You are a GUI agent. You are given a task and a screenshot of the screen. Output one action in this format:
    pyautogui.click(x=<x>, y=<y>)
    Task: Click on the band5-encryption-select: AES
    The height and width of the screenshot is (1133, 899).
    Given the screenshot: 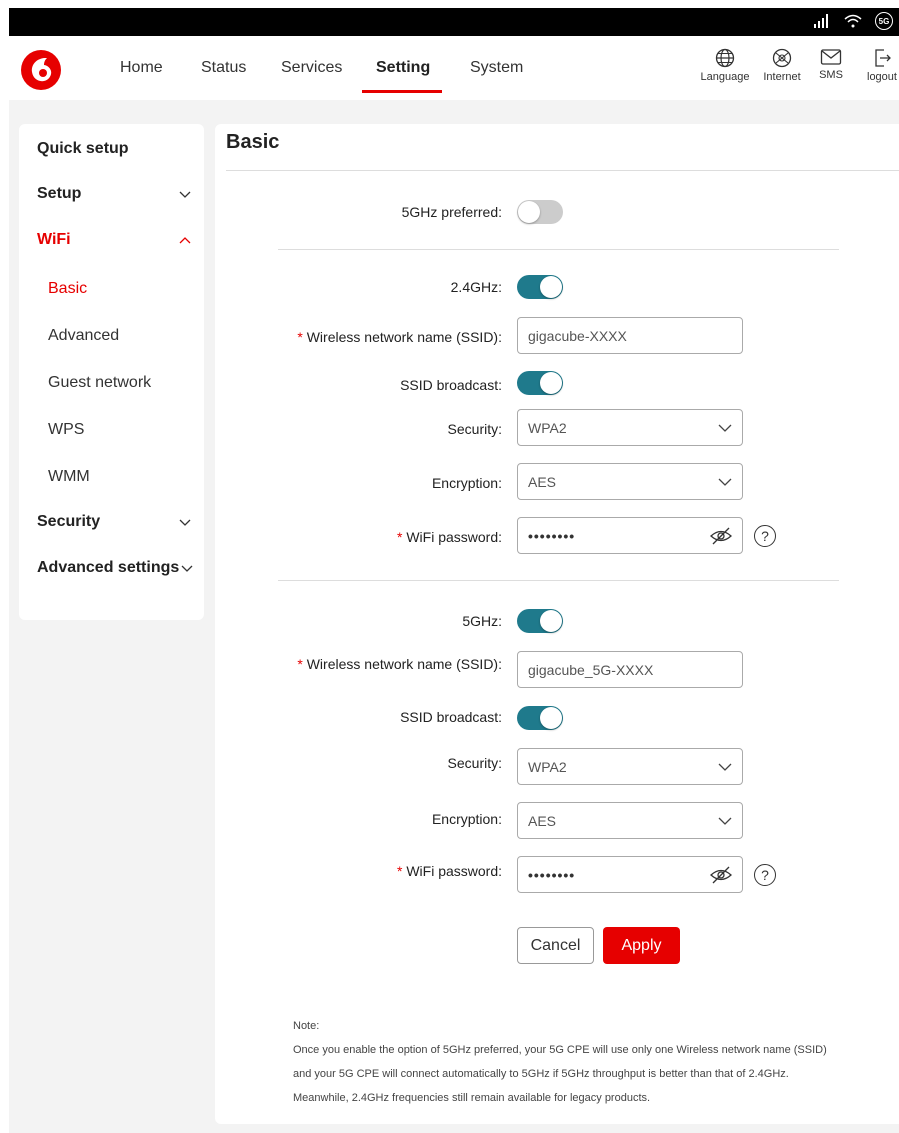 What is the action you would take?
    pyautogui.click(x=630, y=820)
    